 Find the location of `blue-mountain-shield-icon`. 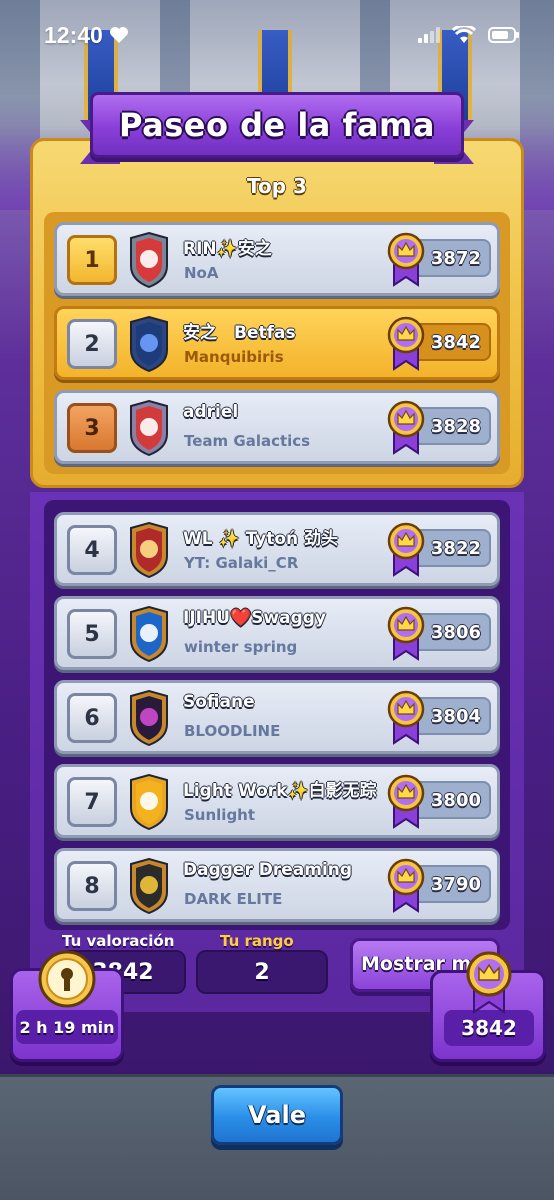

blue-mountain-shield-icon is located at coordinates (149, 344).